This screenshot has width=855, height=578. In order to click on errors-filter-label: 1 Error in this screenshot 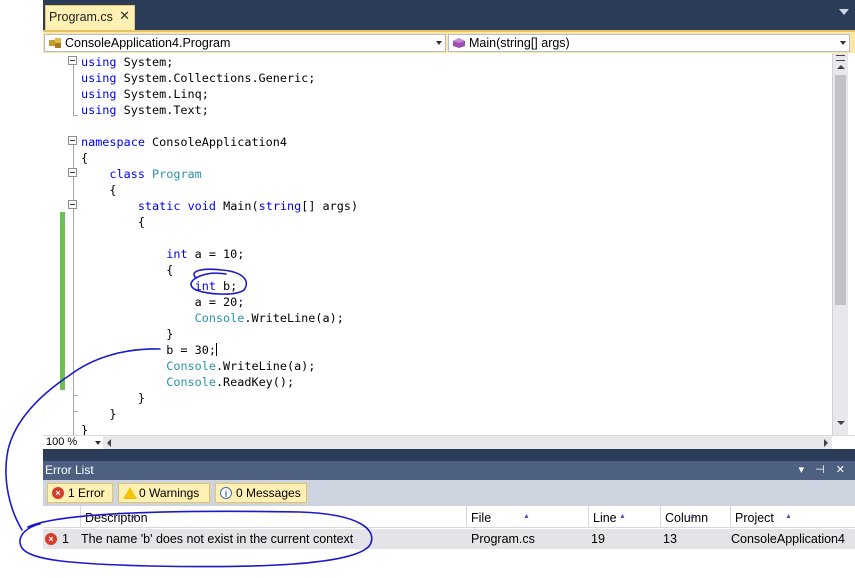, I will do `click(86, 493)`.